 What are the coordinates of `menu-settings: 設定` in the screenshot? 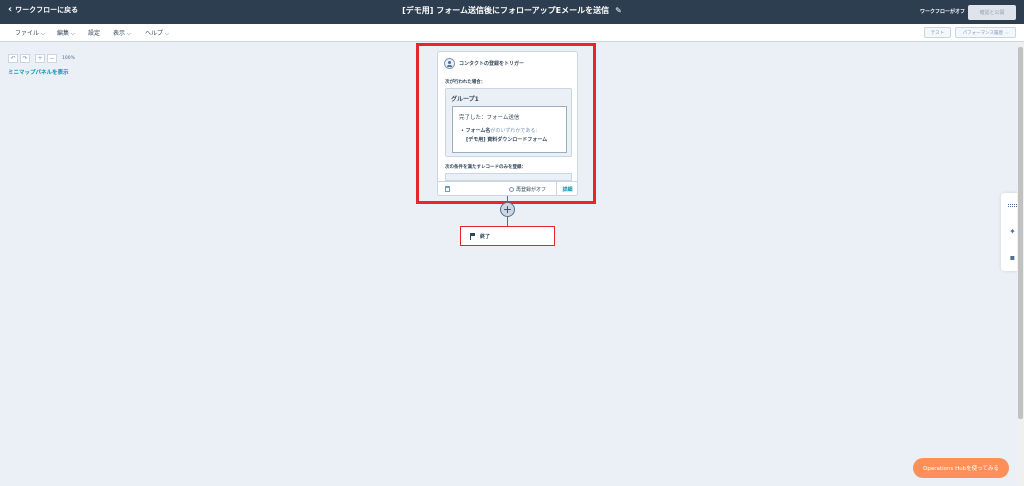 It's located at (94, 32).